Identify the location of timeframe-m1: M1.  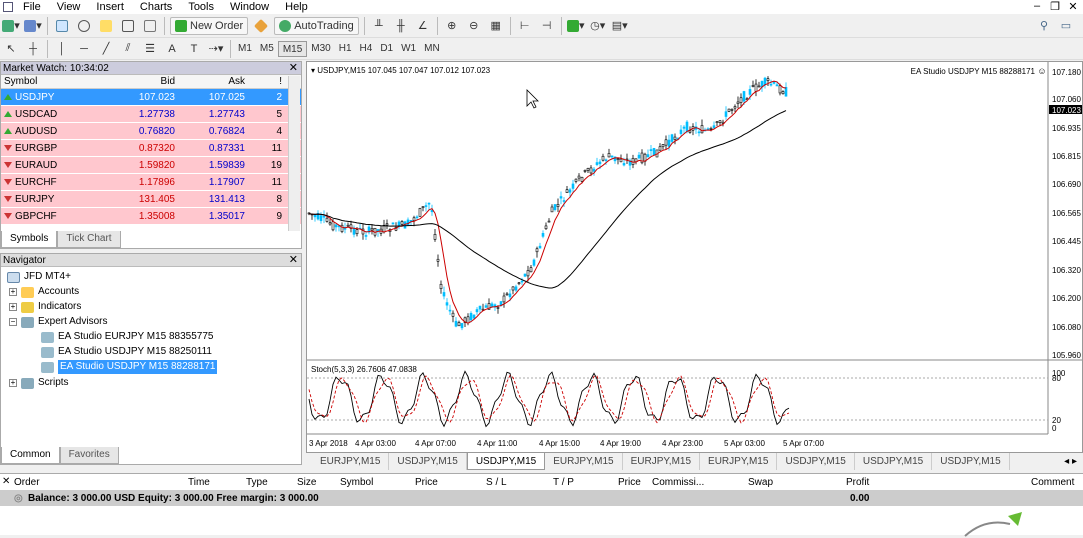
(245, 49).